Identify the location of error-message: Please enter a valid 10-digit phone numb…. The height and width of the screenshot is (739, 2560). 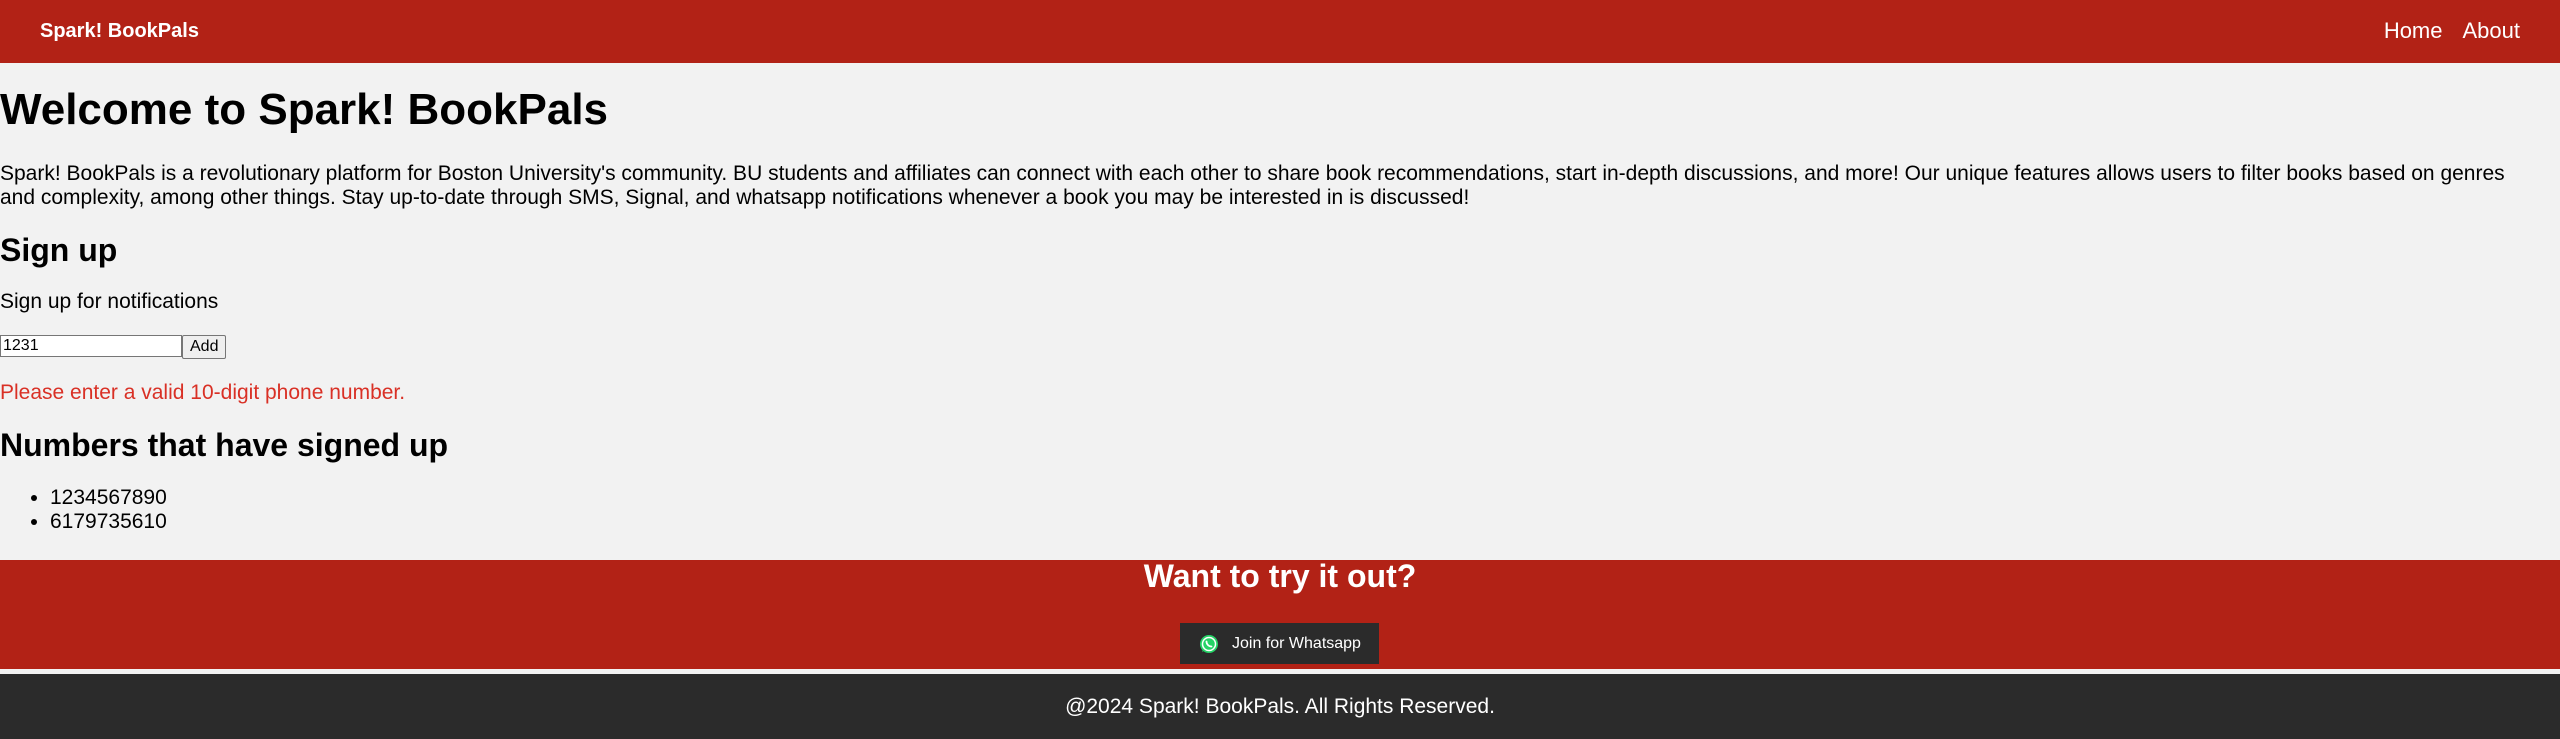
(203, 392).